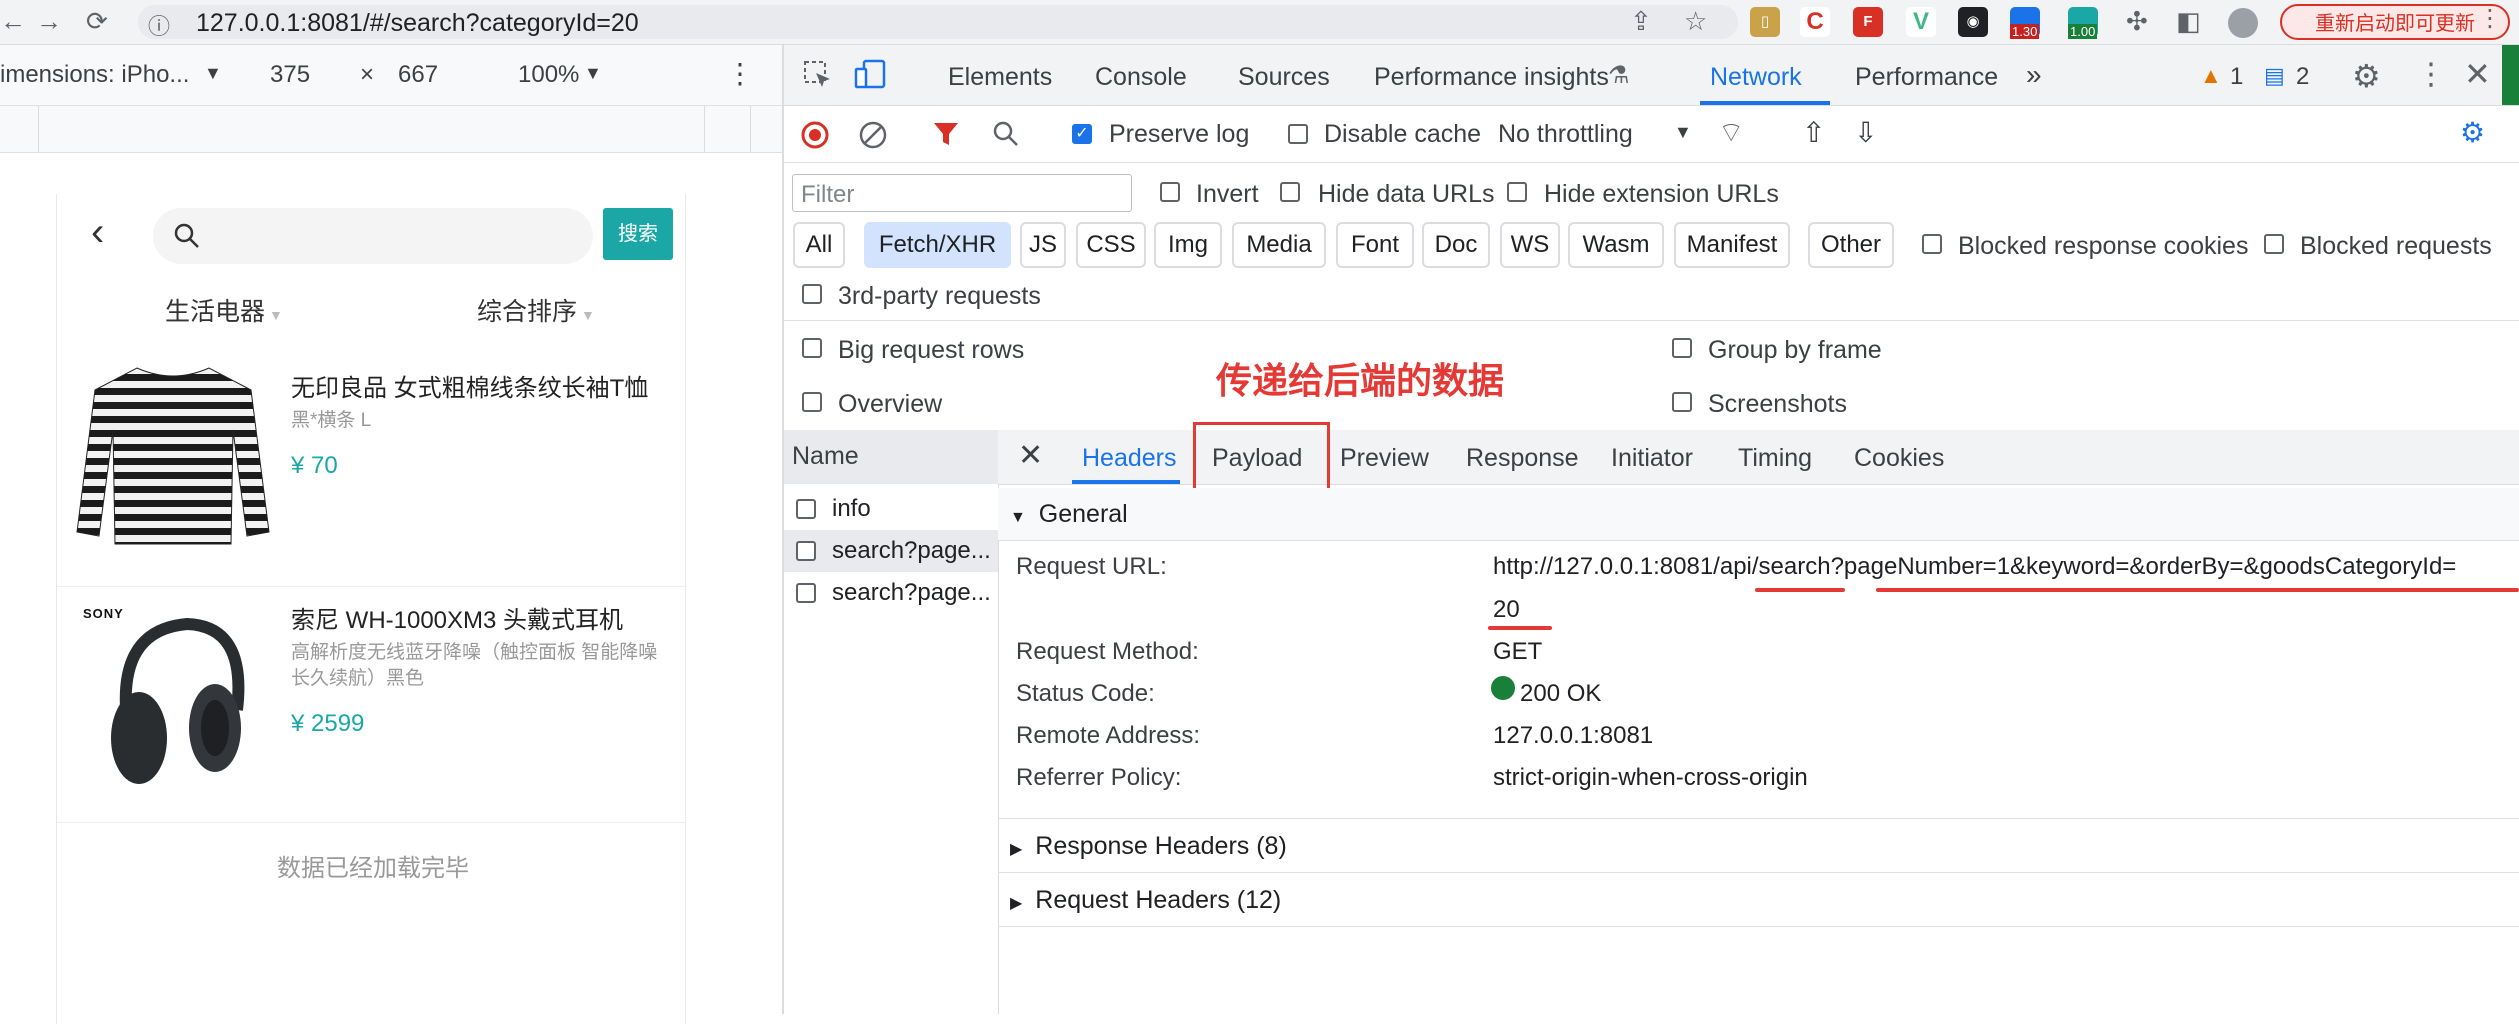 This screenshot has width=2519, height=1024. I want to click on tab-elements: Elements, so click(1000, 77).